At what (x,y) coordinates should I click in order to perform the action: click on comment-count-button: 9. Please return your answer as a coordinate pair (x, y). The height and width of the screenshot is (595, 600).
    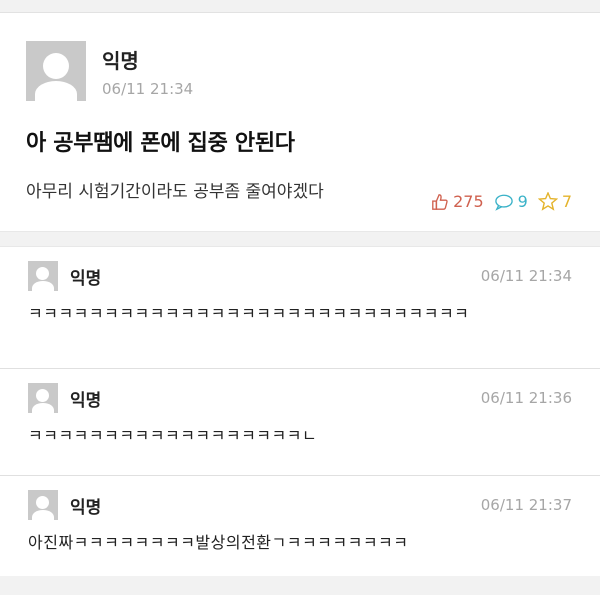
    Looking at the image, I should click on (511, 201).